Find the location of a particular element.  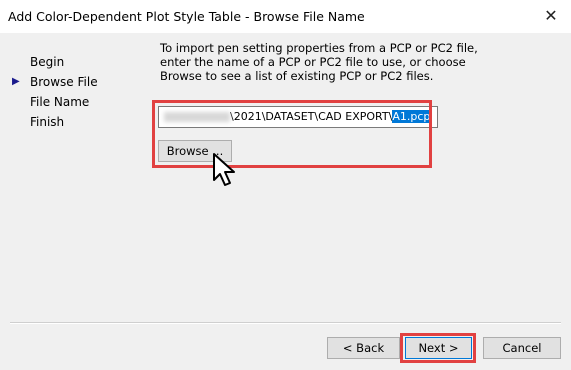

current-step-arrow-icon: ▶ is located at coordinates (16, 81).